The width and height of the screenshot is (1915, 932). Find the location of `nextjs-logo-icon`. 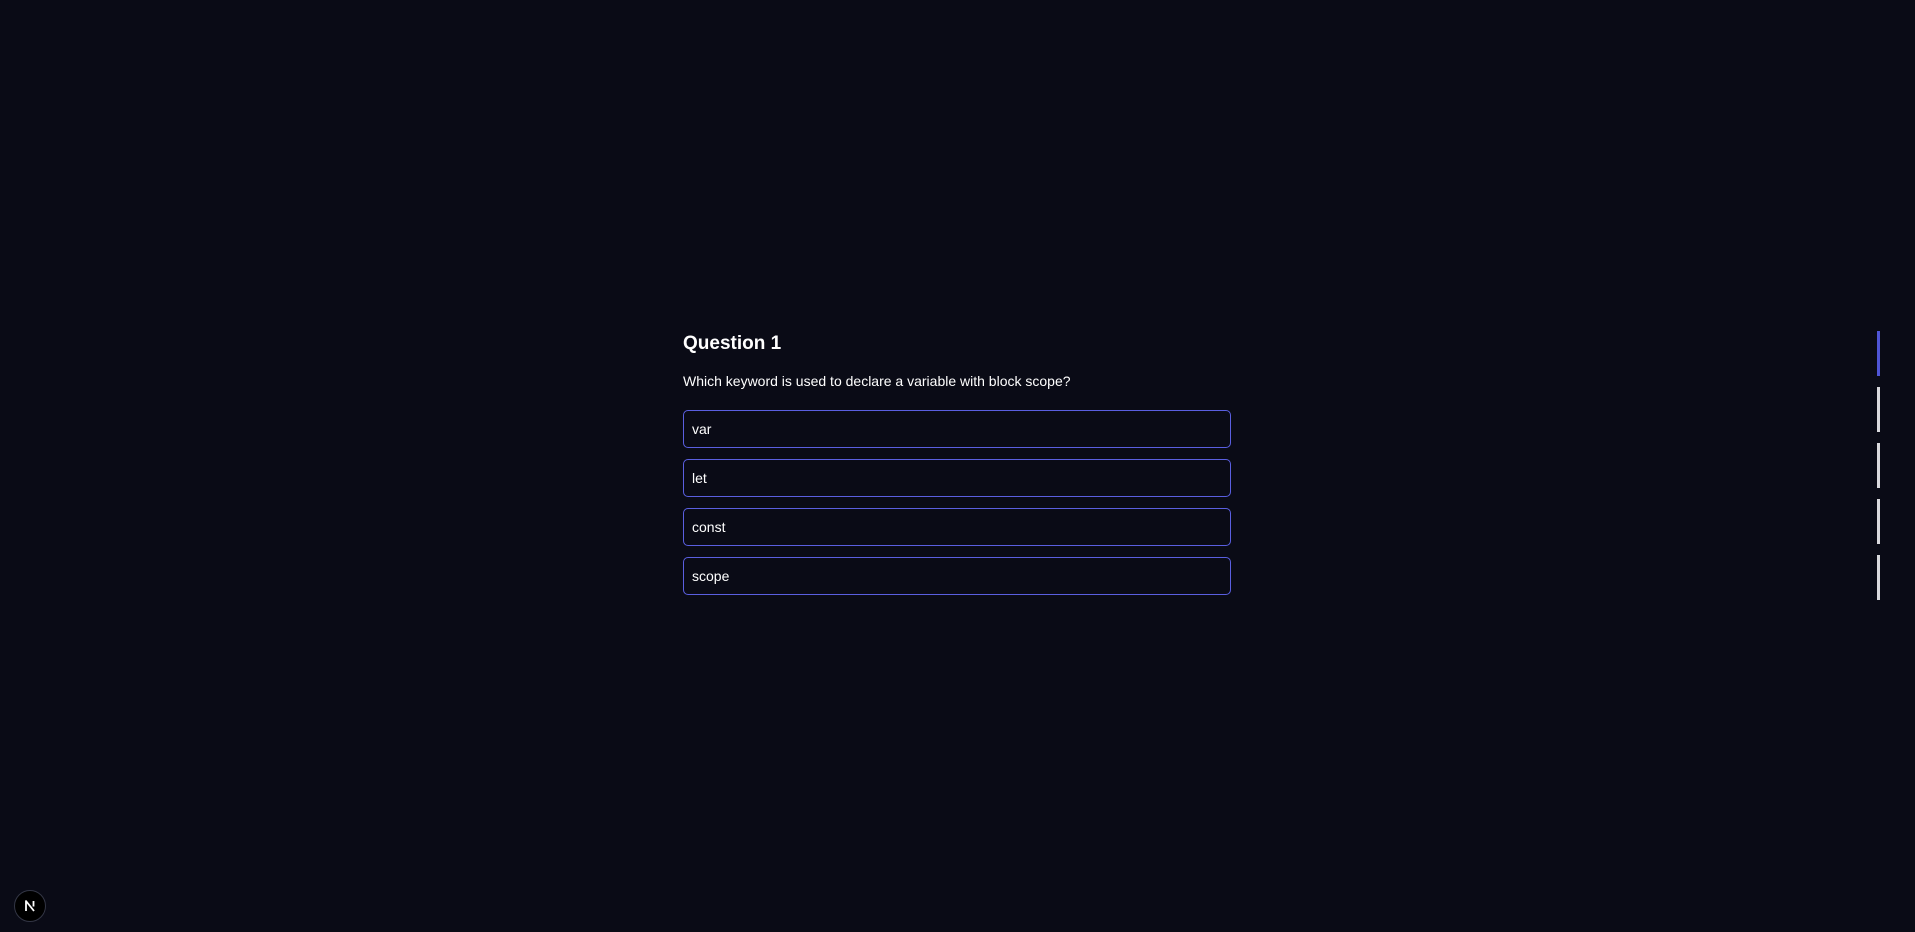

nextjs-logo-icon is located at coordinates (30, 906).